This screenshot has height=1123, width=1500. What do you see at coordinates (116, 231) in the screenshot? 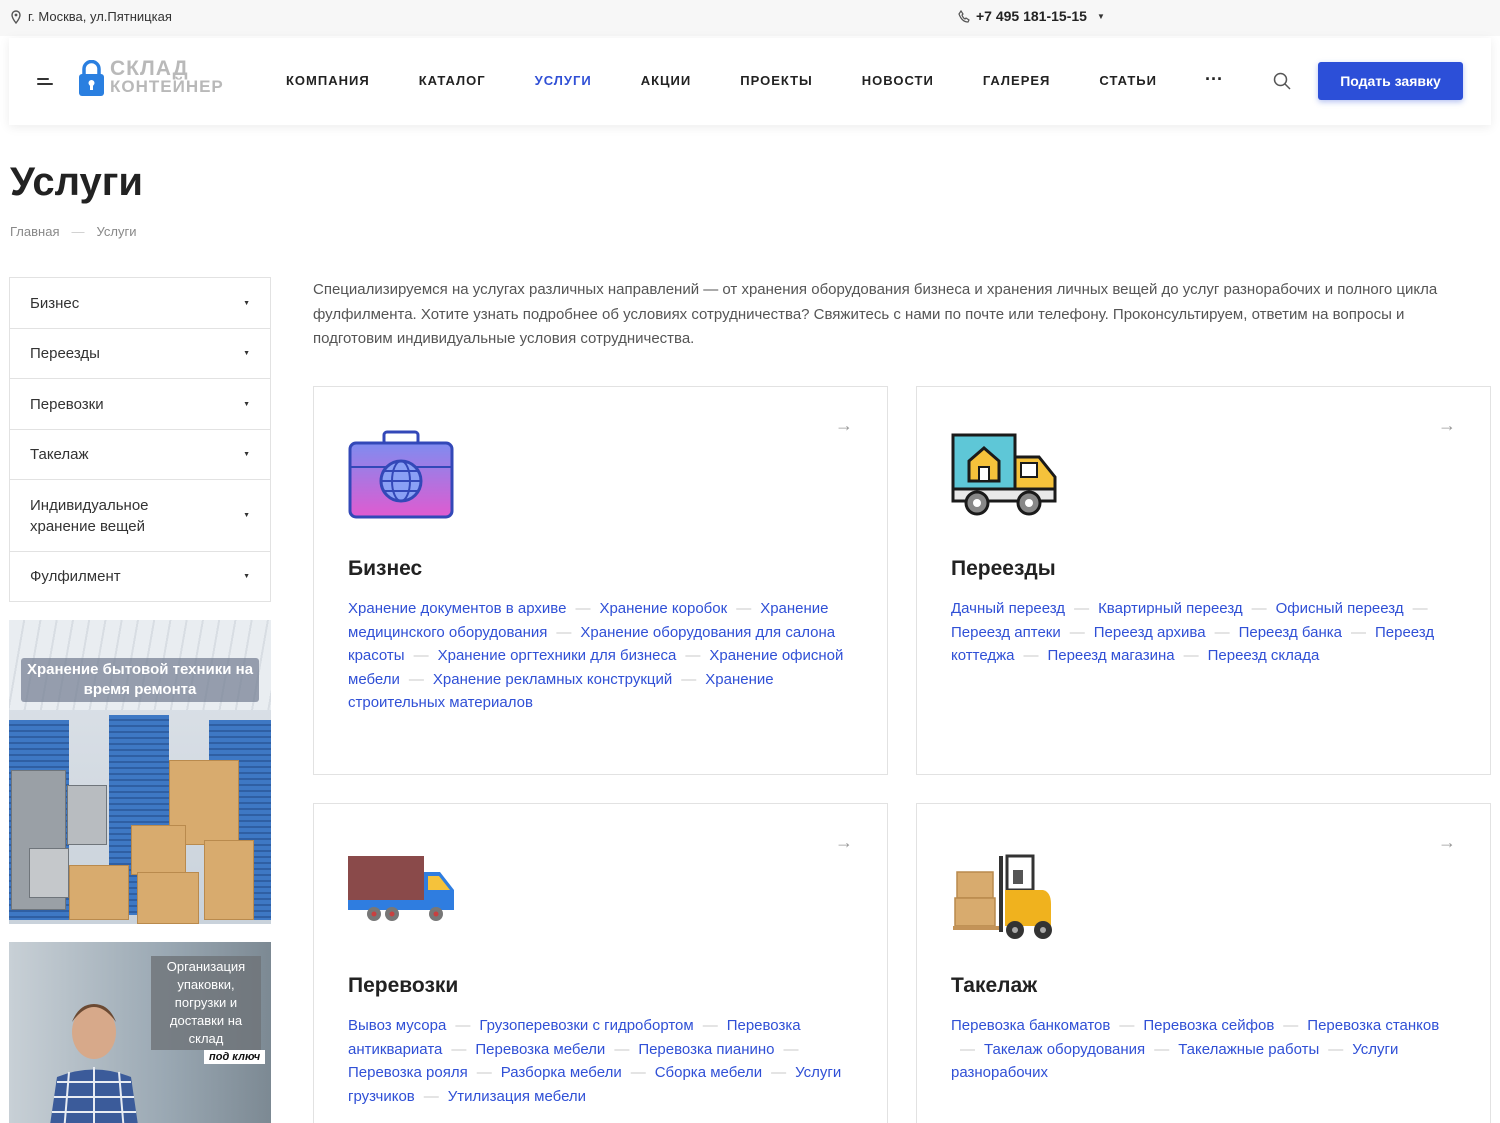
I see `breadcrumb-current: Услуги` at bounding box center [116, 231].